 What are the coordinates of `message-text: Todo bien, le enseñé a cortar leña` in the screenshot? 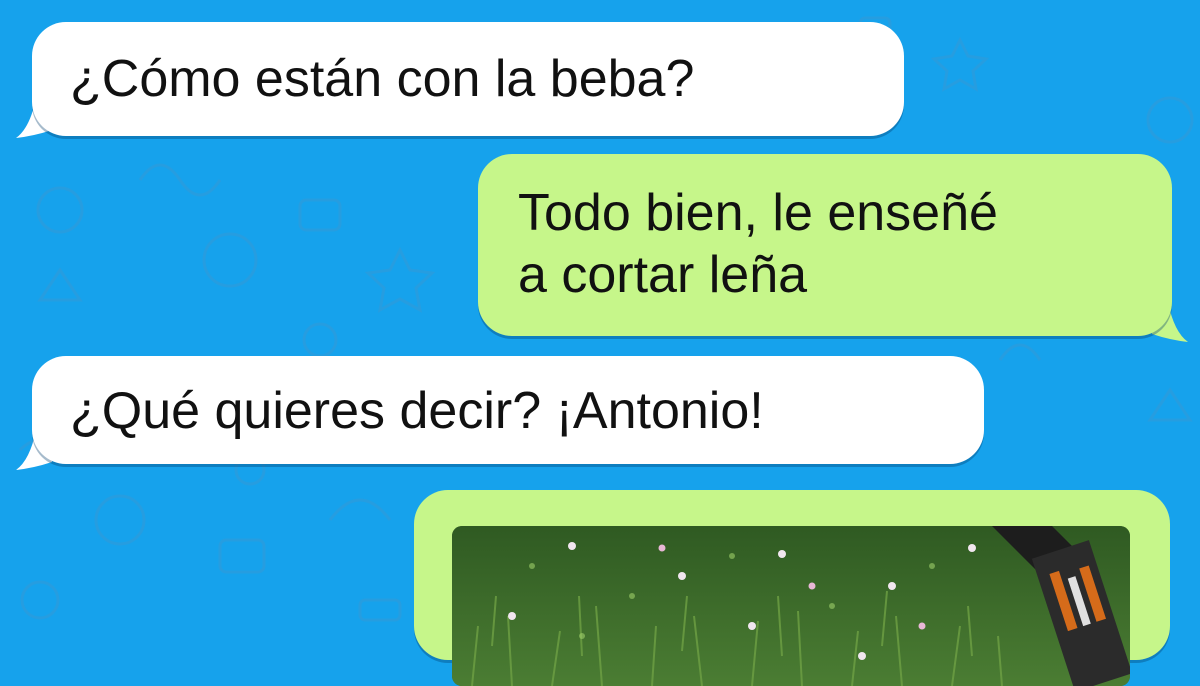 It's located at (758, 244).